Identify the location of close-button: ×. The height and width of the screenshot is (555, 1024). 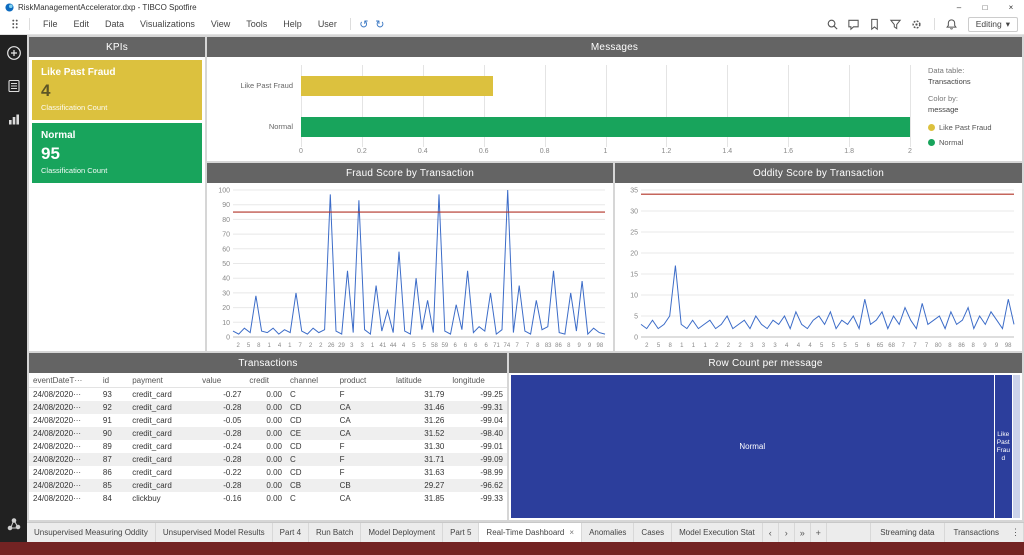
(1011, 7).